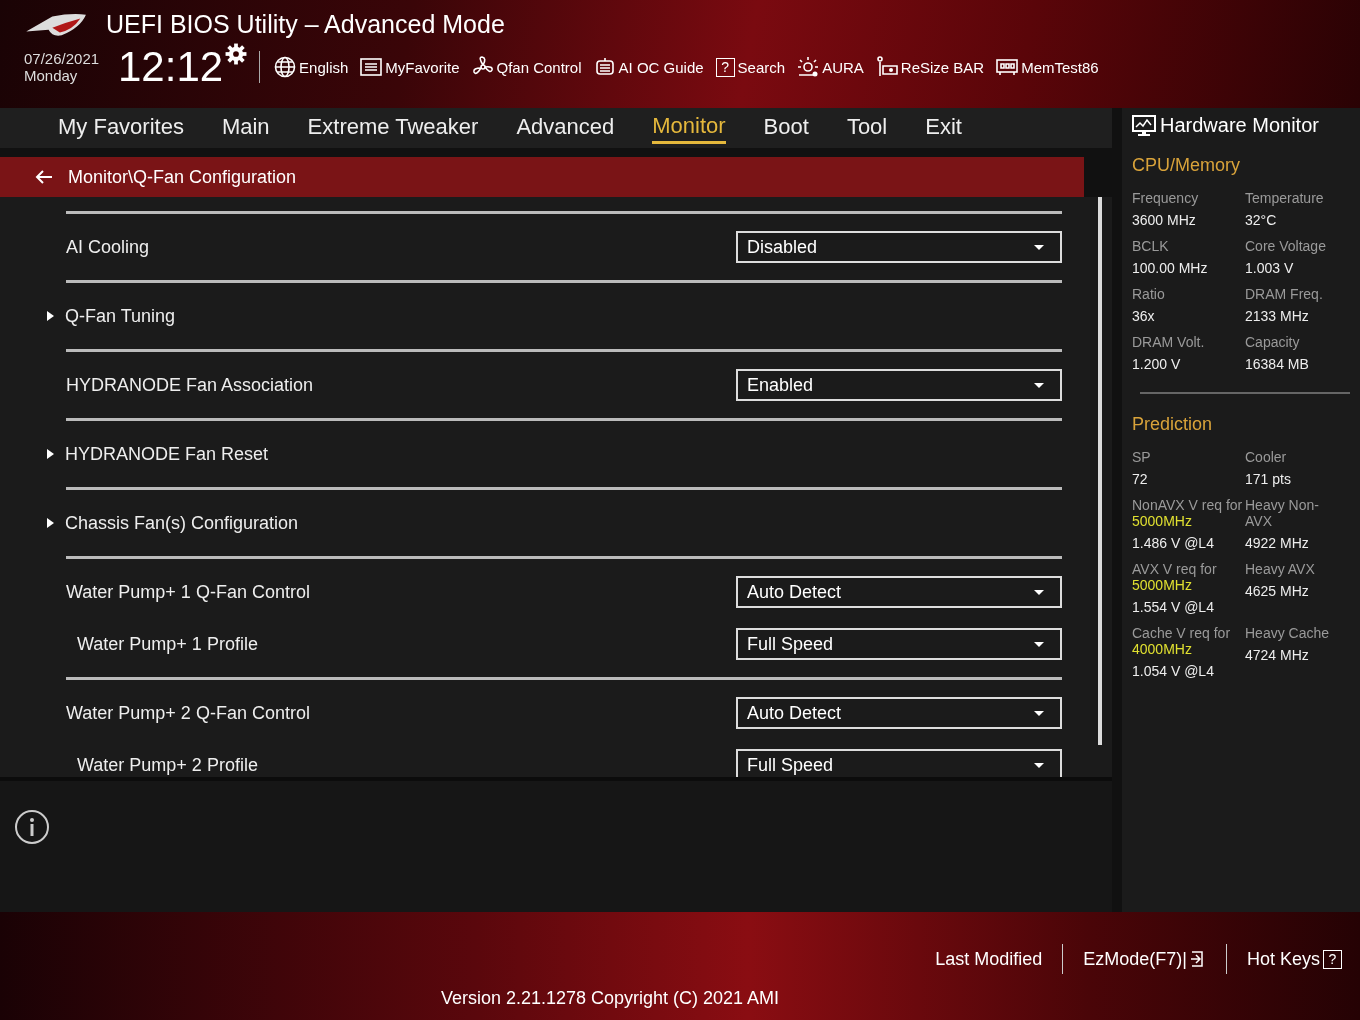 The height and width of the screenshot is (1020, 1360). Describe the element at coordinates (410, 67) in the screenshot. I see `toolbar-button: MyFavorite` at that location.